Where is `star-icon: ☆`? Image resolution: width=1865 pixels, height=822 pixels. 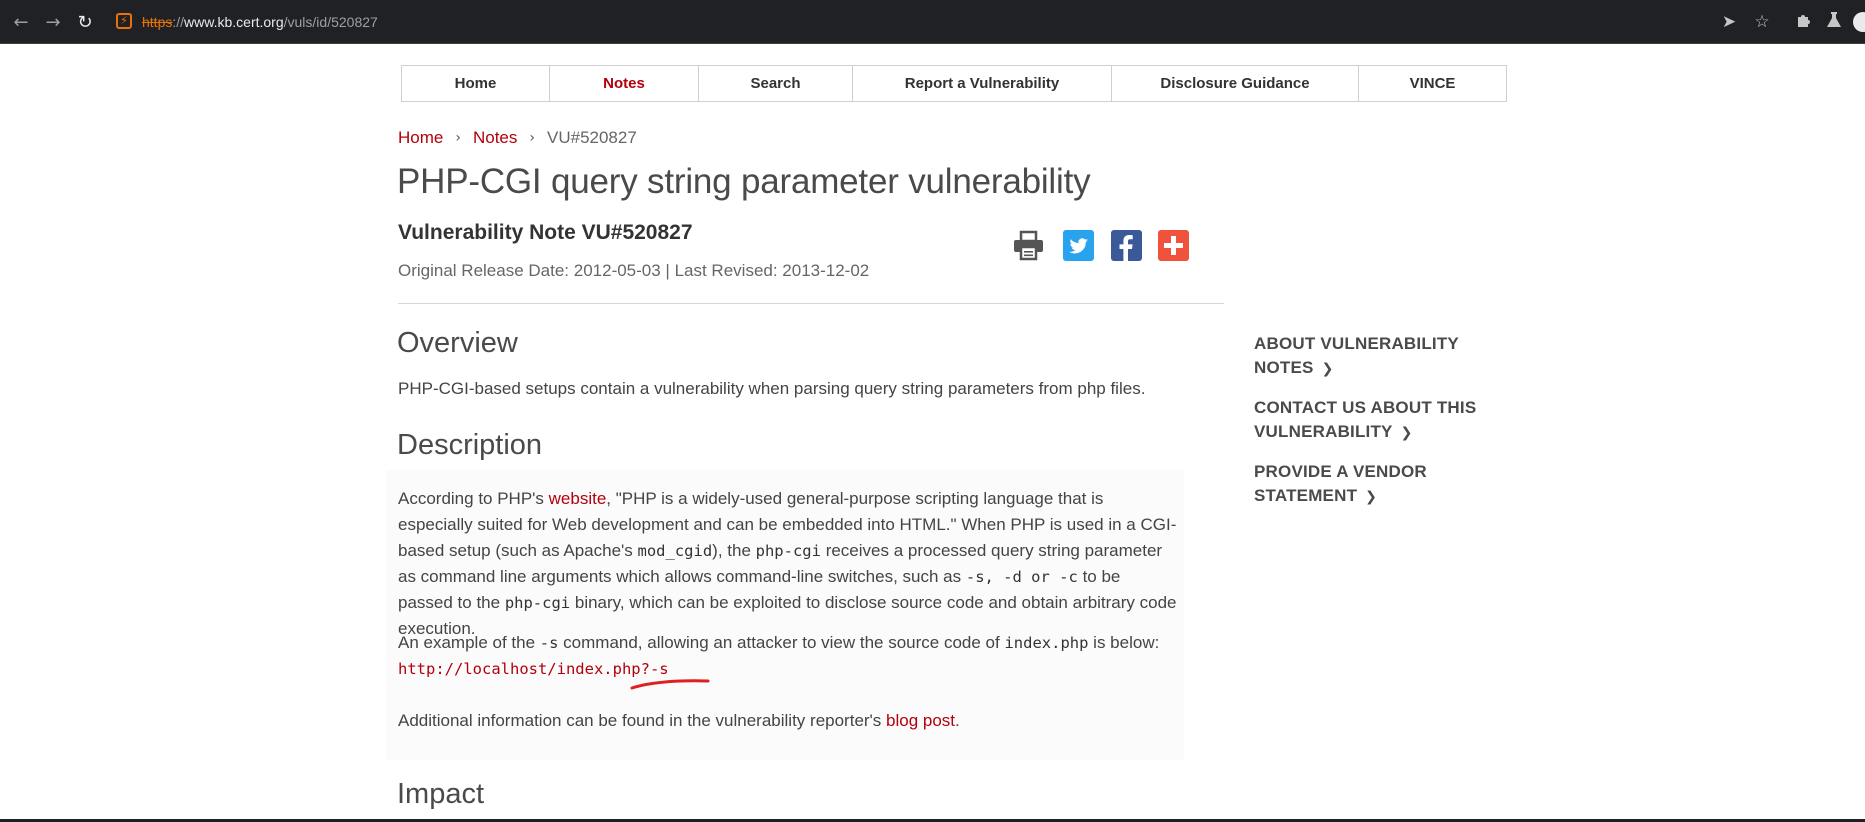
star-icon: ☆ is located at coordinates (1762, 22).